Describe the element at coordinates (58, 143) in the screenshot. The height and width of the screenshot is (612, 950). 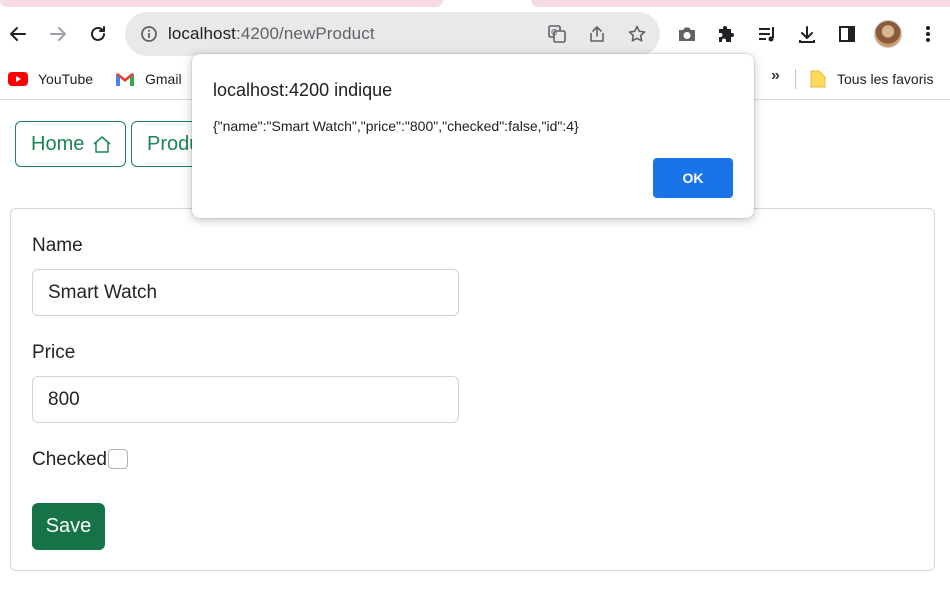
I see `nav-home-label: Home` at that location.